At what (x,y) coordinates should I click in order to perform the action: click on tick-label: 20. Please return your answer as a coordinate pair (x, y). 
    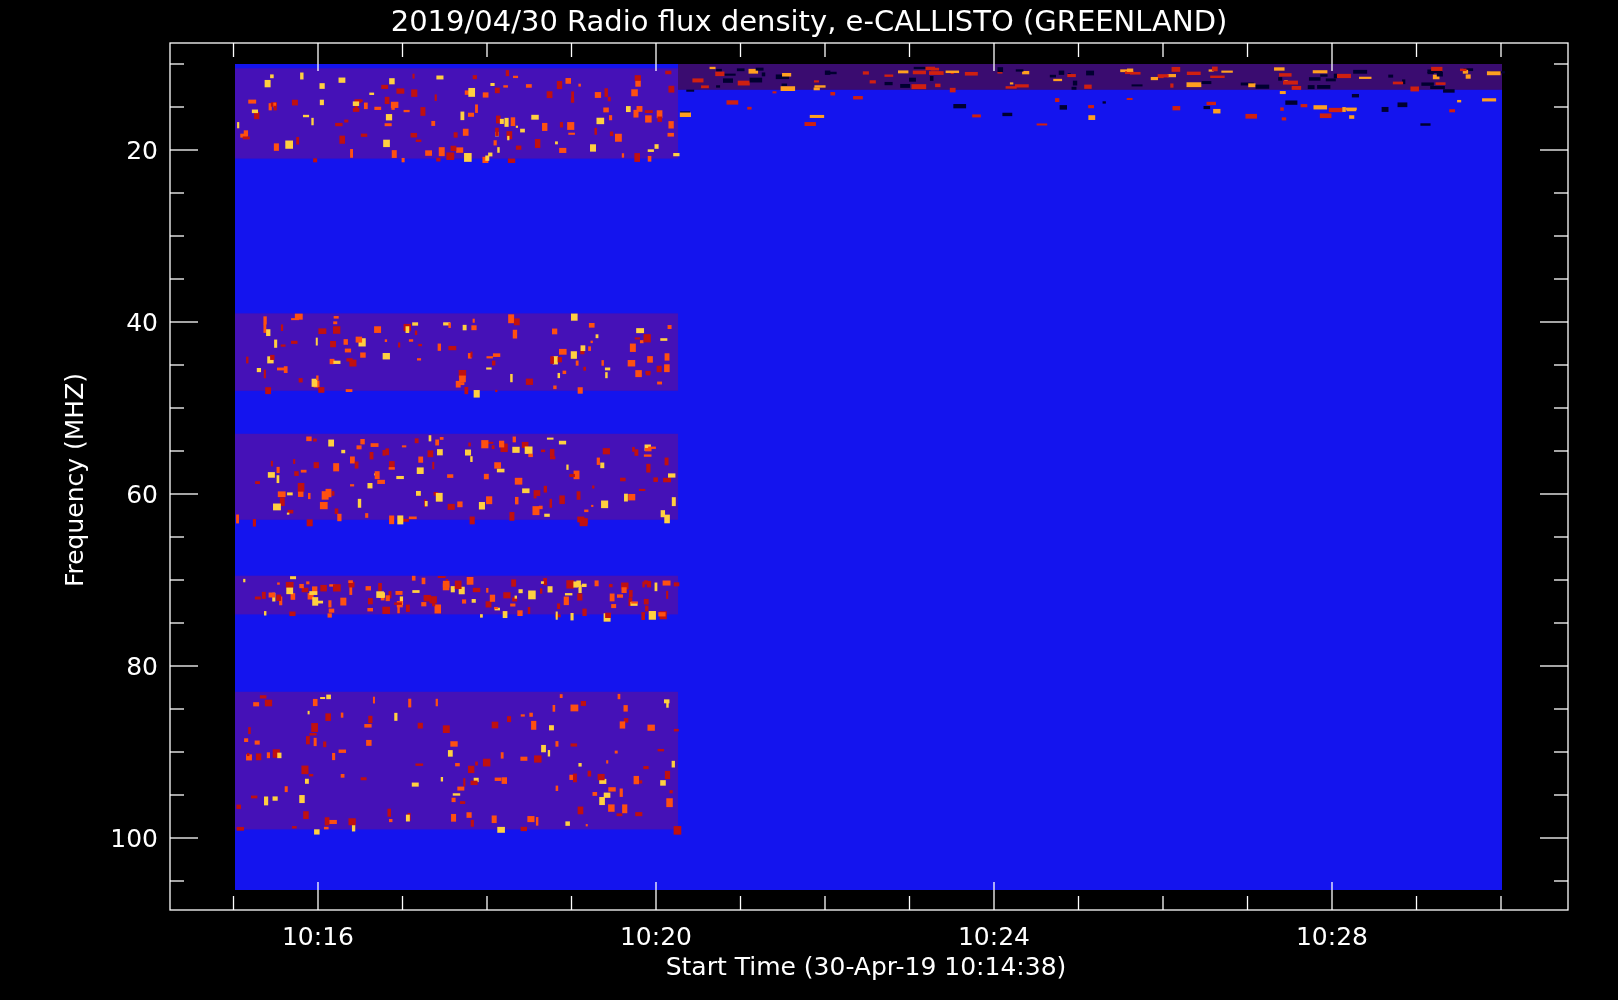
    Looking at the image, I should click on (142, 150).